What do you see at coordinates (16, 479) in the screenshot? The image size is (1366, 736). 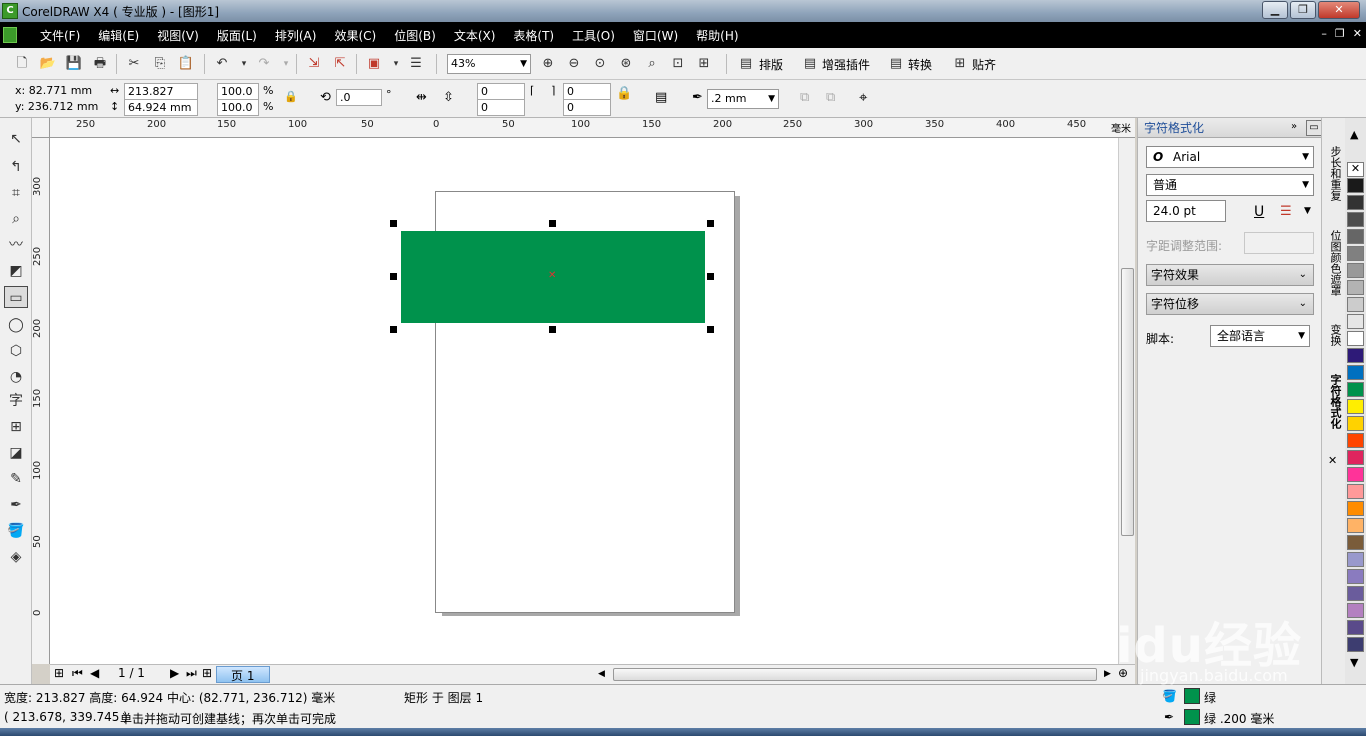 I see `eyedropper-tool-icon: ✎` at bounding box center [16, 479].